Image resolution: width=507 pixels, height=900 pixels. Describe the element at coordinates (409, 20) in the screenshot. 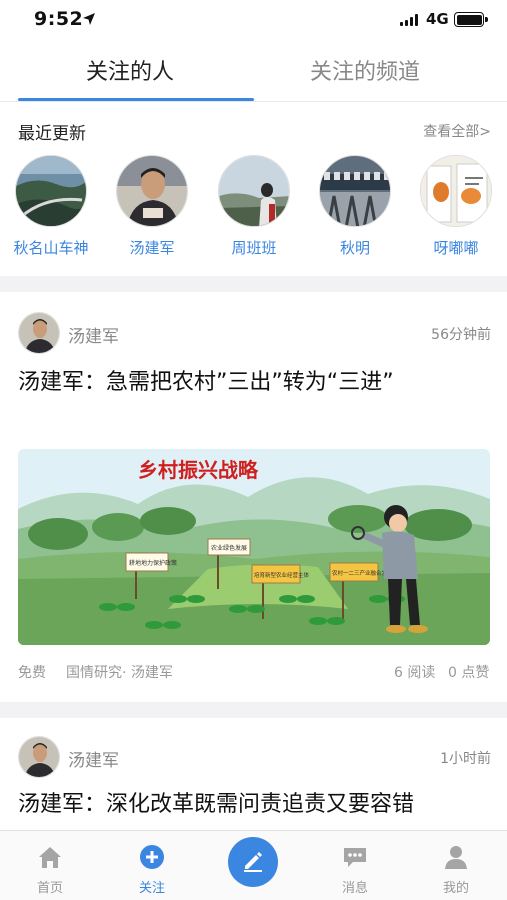

I see `signal-icon` at that location.